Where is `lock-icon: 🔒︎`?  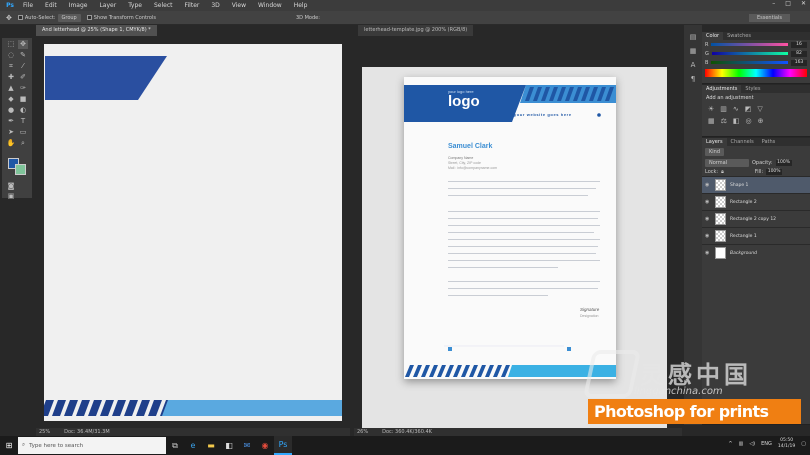 lock-icon: 🔒︎ is located at coordinates (722, 172).